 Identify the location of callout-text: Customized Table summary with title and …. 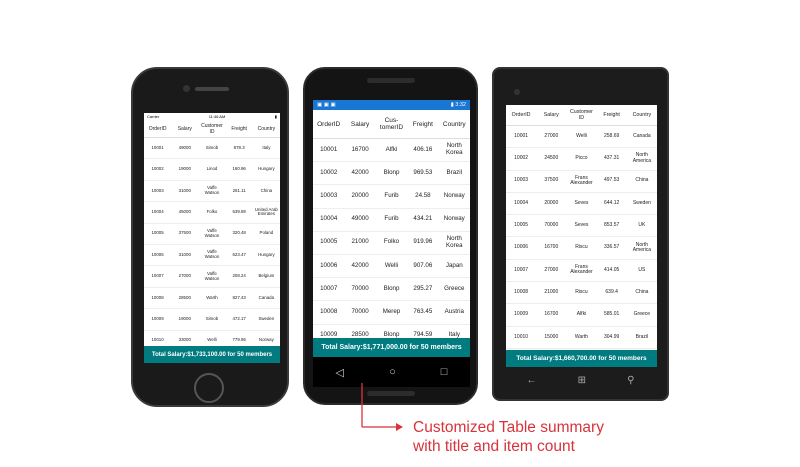
(543, 437).